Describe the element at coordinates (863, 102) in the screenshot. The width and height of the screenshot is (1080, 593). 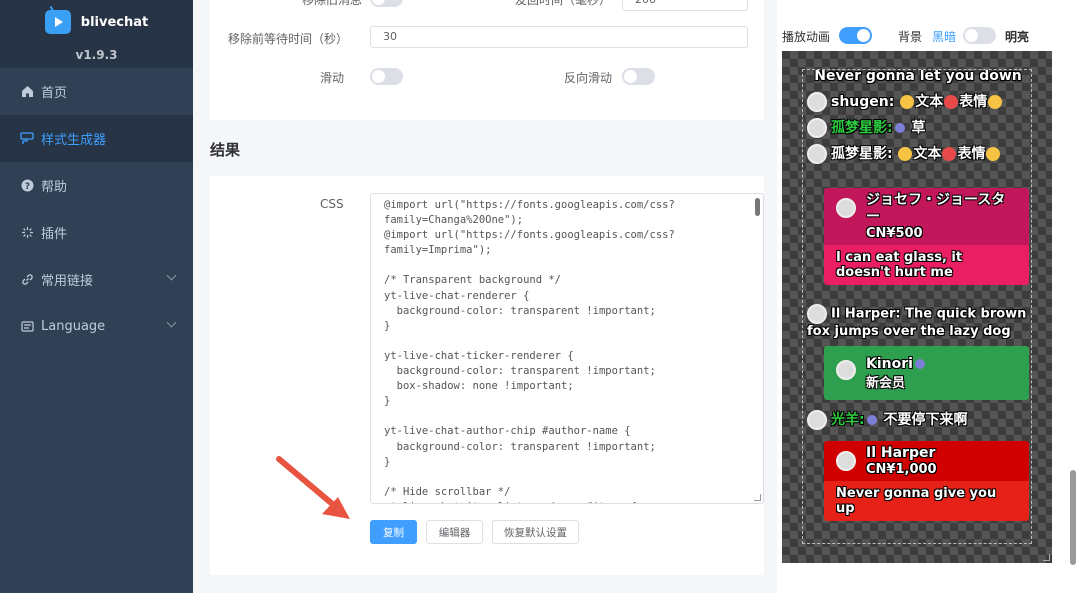
I see `author-name: shugen:` at that location.